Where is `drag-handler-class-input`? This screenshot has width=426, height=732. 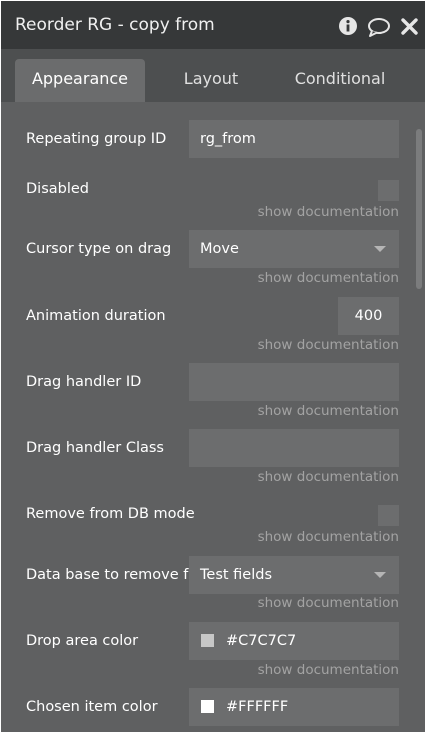 drag-handler-class-input is located at coordinates (294, 448).